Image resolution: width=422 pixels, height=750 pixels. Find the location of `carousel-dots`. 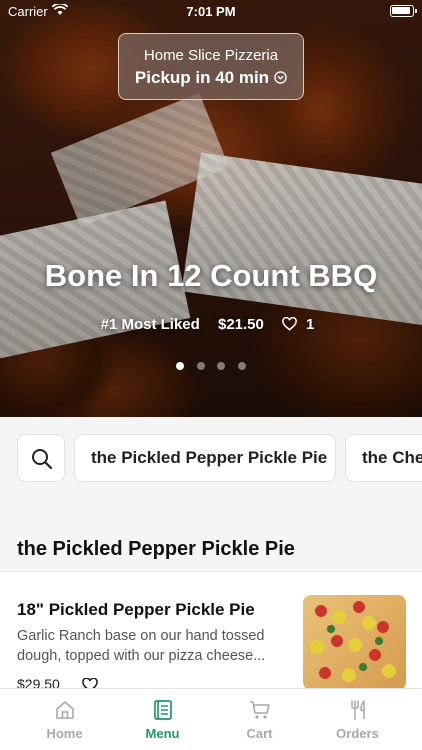

carousel-dots is located at coordinates (211, 366).